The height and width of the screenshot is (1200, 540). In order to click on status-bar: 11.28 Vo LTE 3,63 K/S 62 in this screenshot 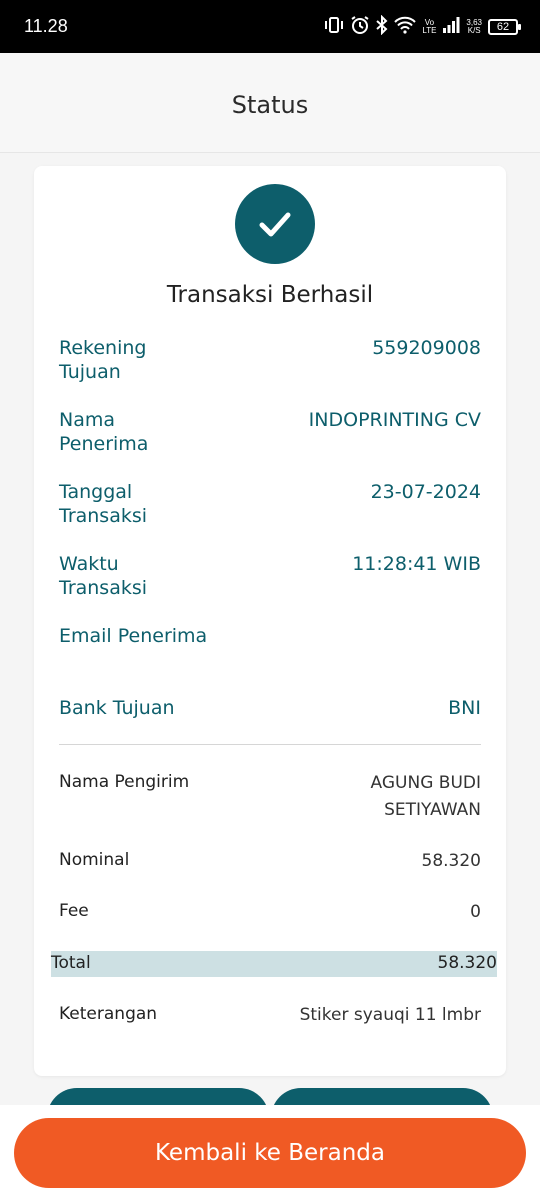, I will do `click(270, 26)`.